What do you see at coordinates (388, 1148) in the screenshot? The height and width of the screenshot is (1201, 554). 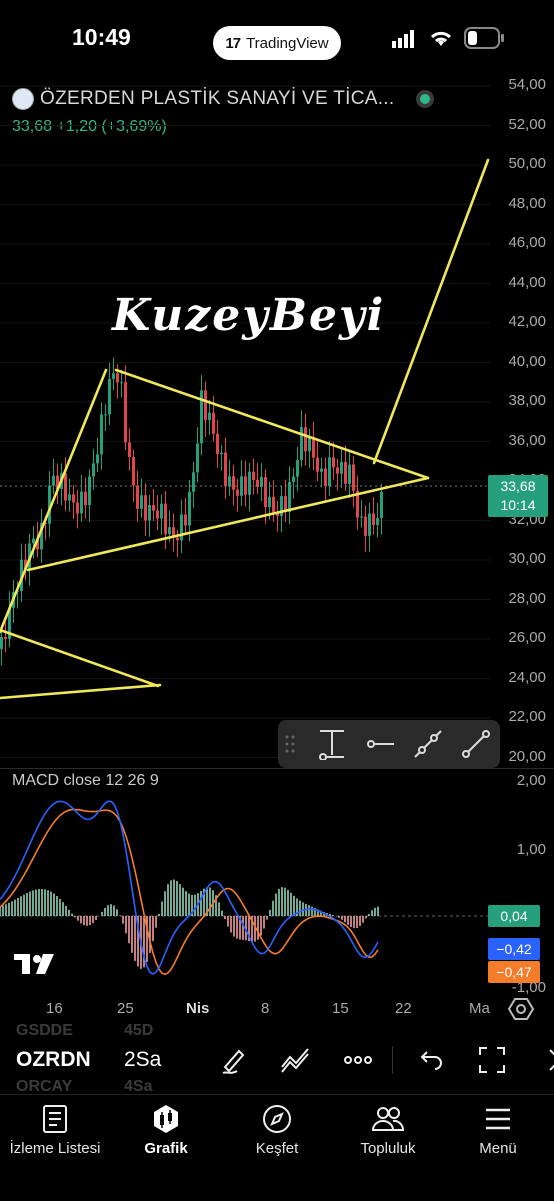 I see `tab-label: Topluluk` at bounding box center [388, 1148].